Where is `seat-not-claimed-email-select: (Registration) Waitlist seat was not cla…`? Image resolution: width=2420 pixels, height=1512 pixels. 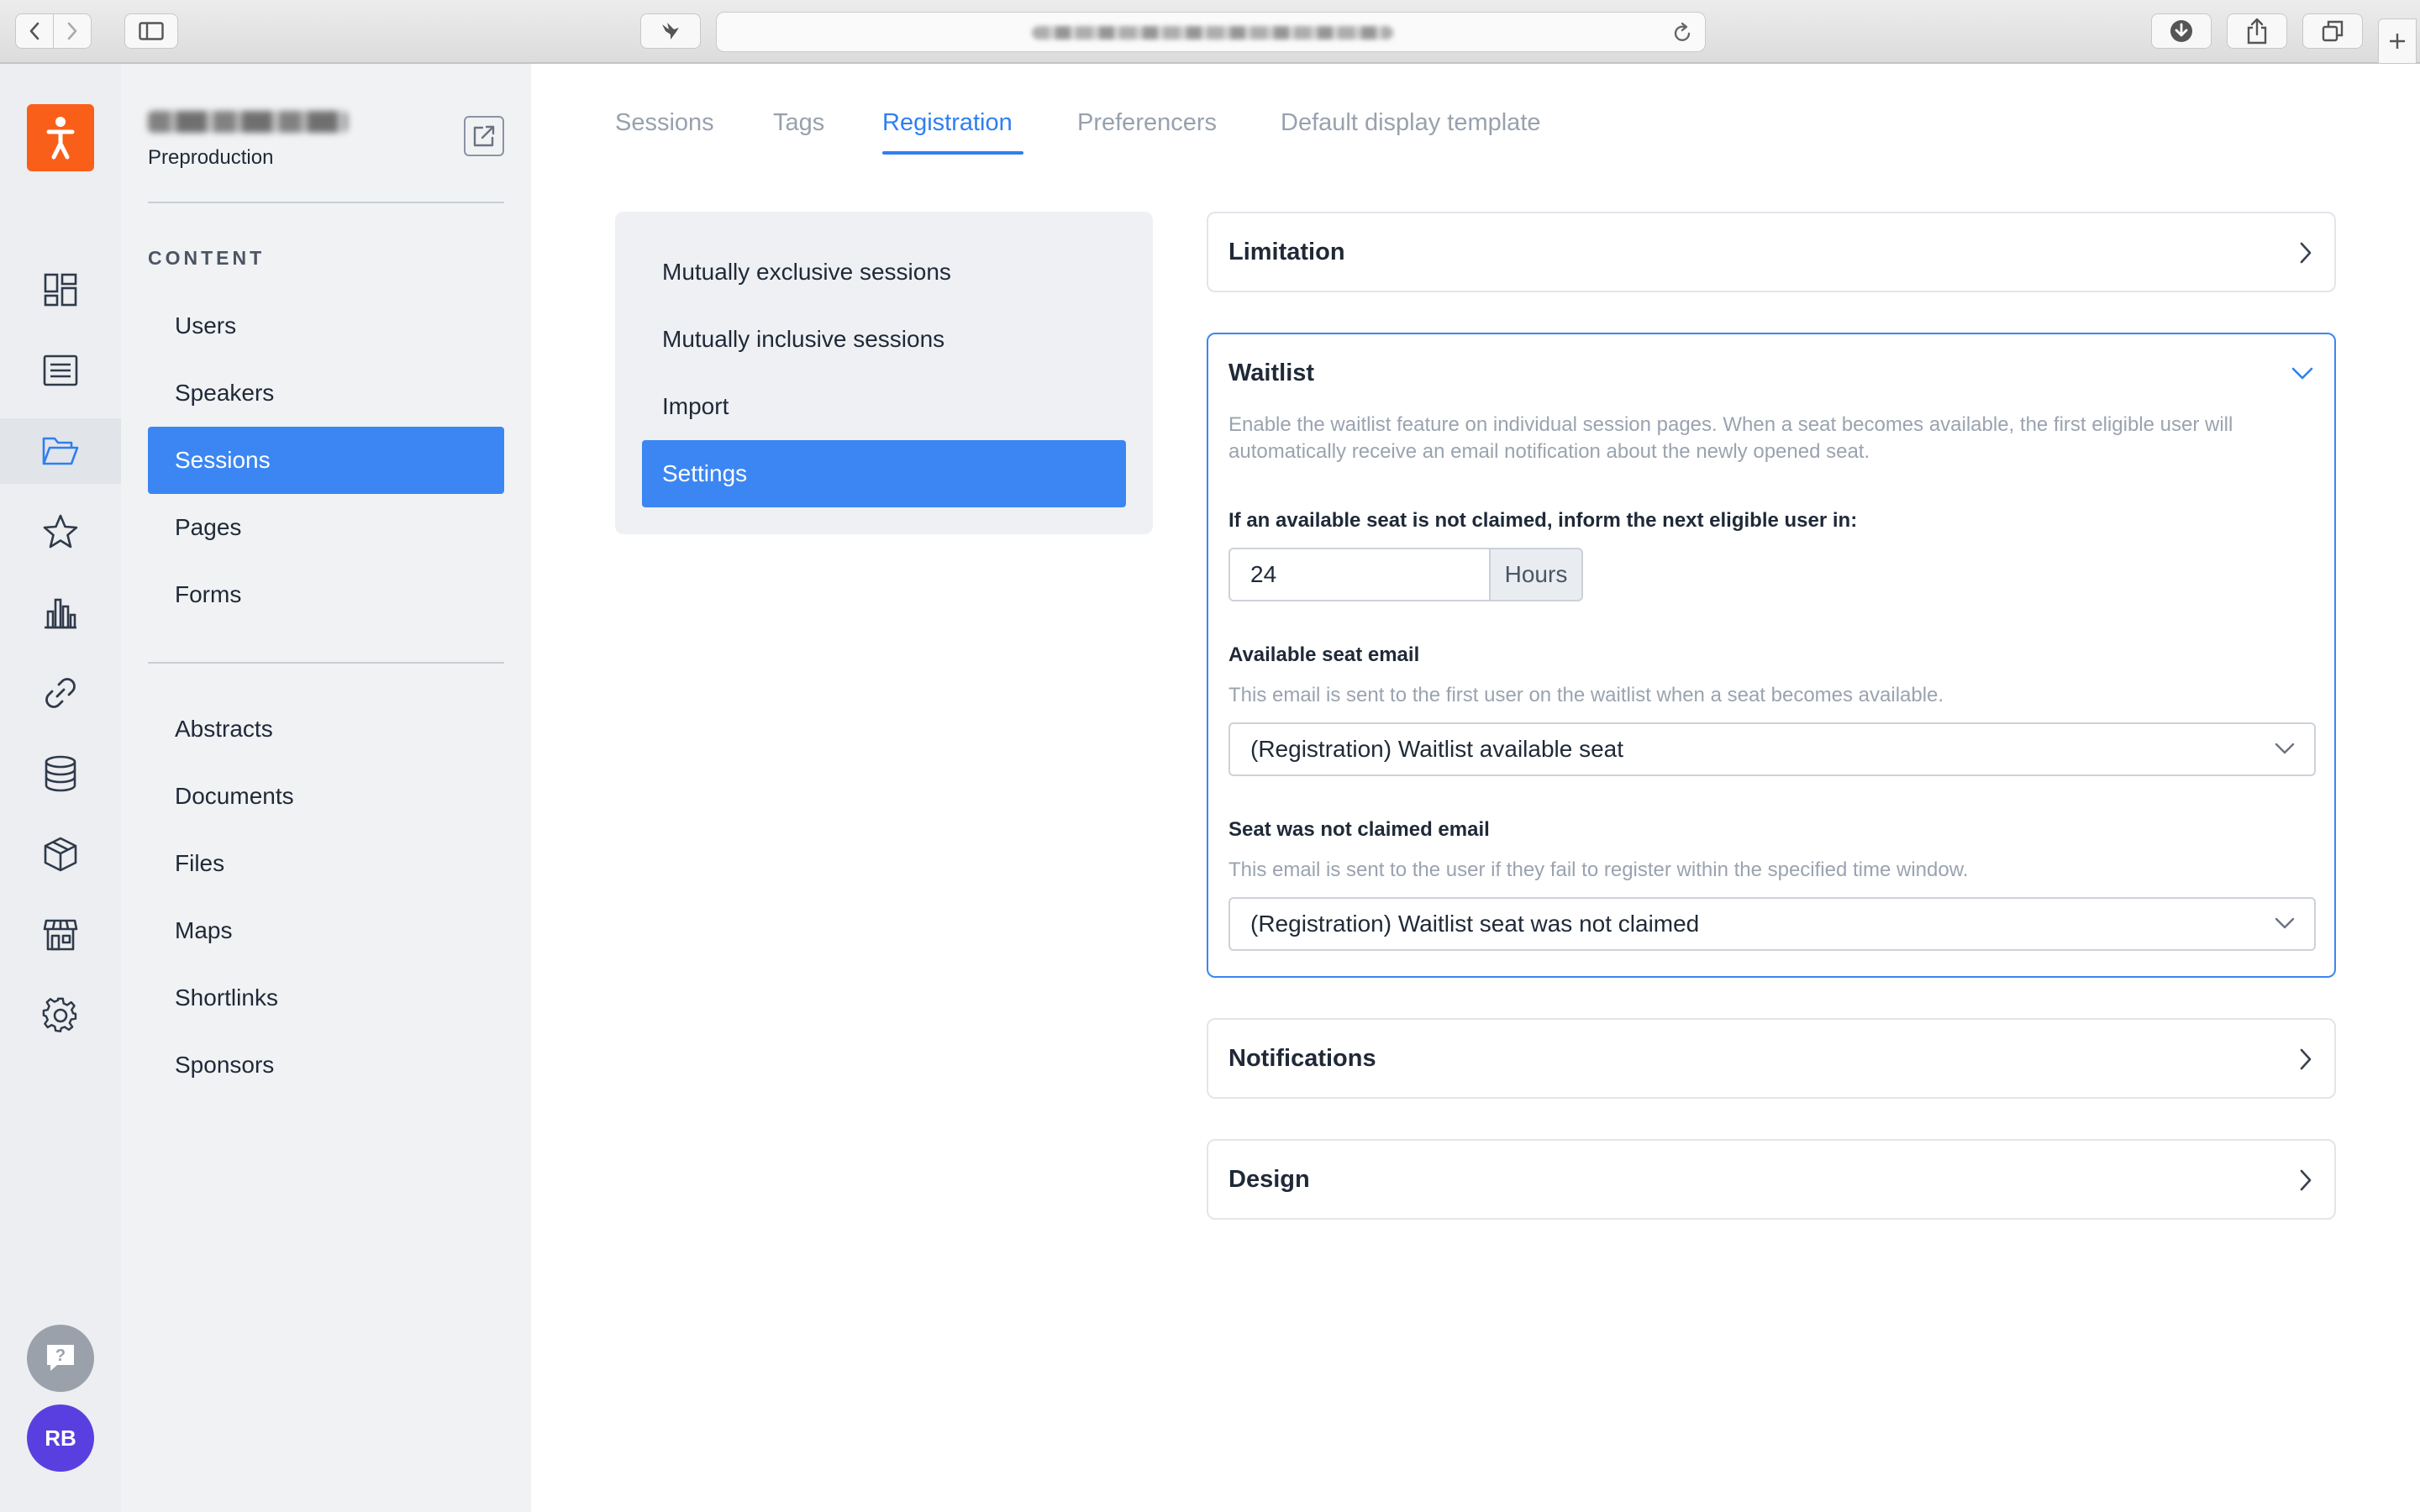 seat-not-claimed-email-select: (Registration) Waitlist seat was not cla… is located at coordinates (1772, 924).